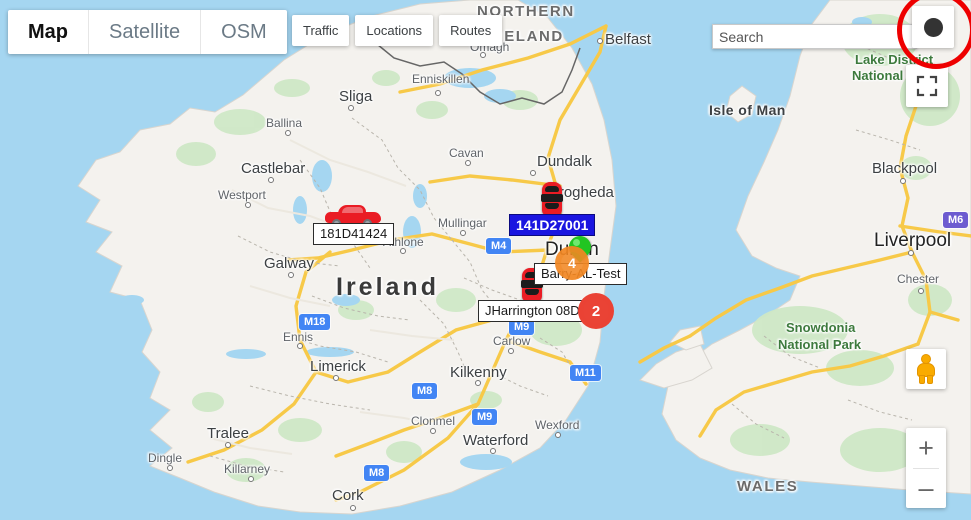 The height and width of the screenshot is (520, 971). I want to click on road-shield-m11: M11, so click(585, 373).